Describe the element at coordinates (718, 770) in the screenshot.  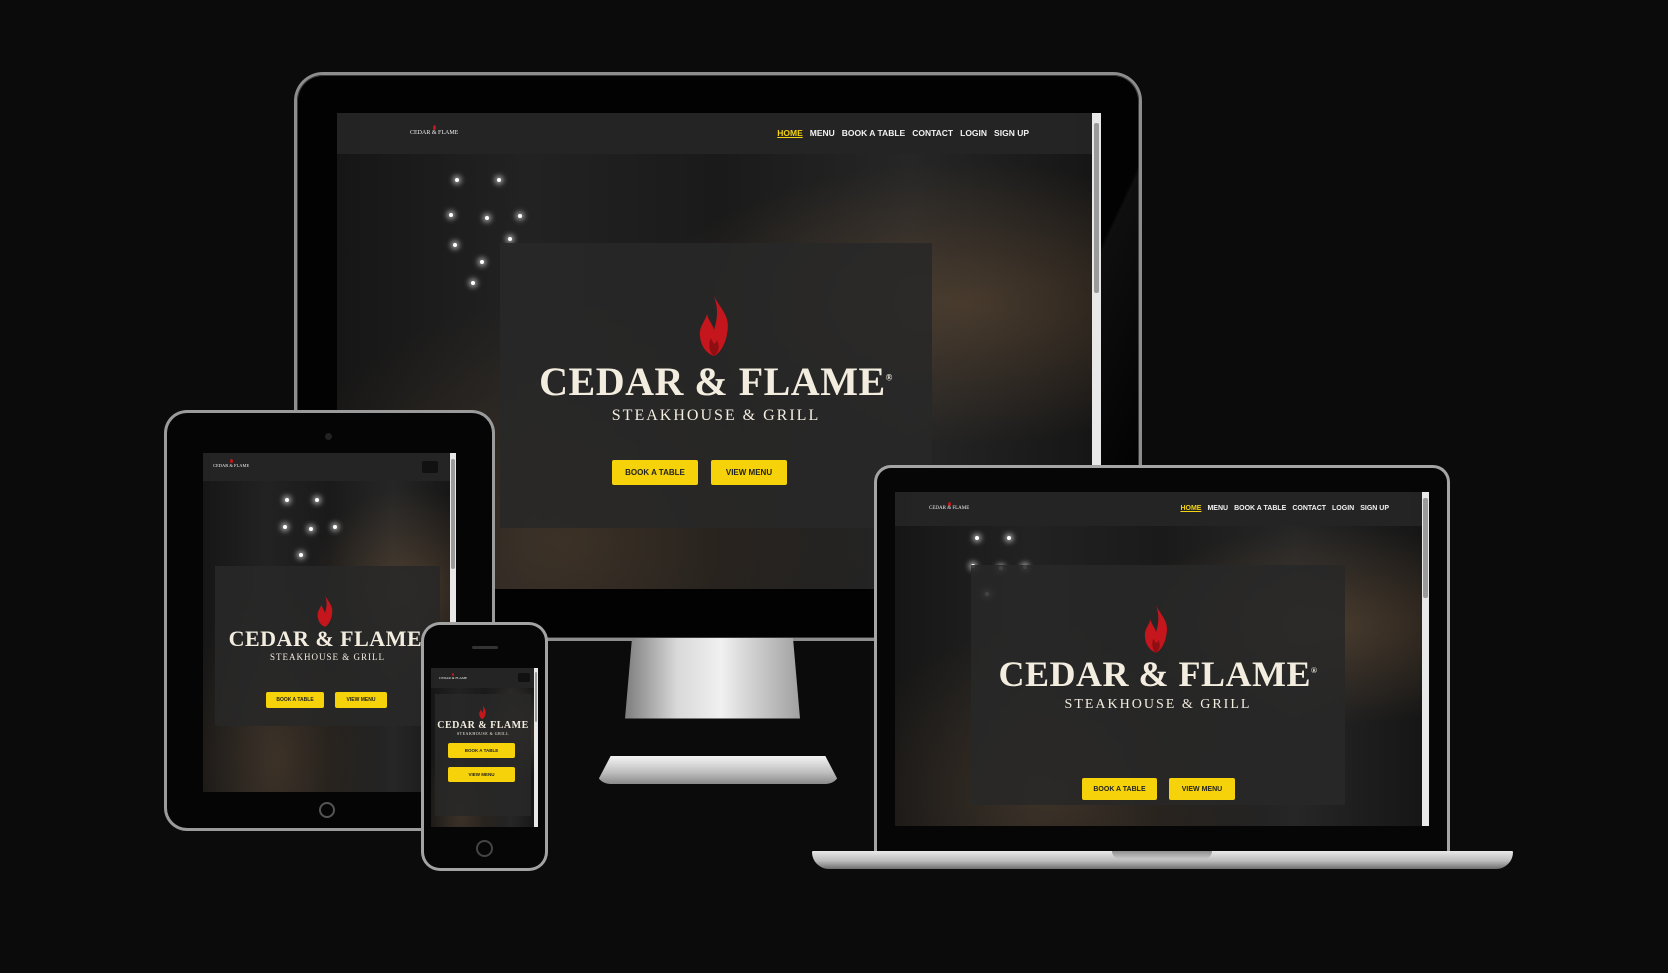
I see `monitor-stand-base` at that location.